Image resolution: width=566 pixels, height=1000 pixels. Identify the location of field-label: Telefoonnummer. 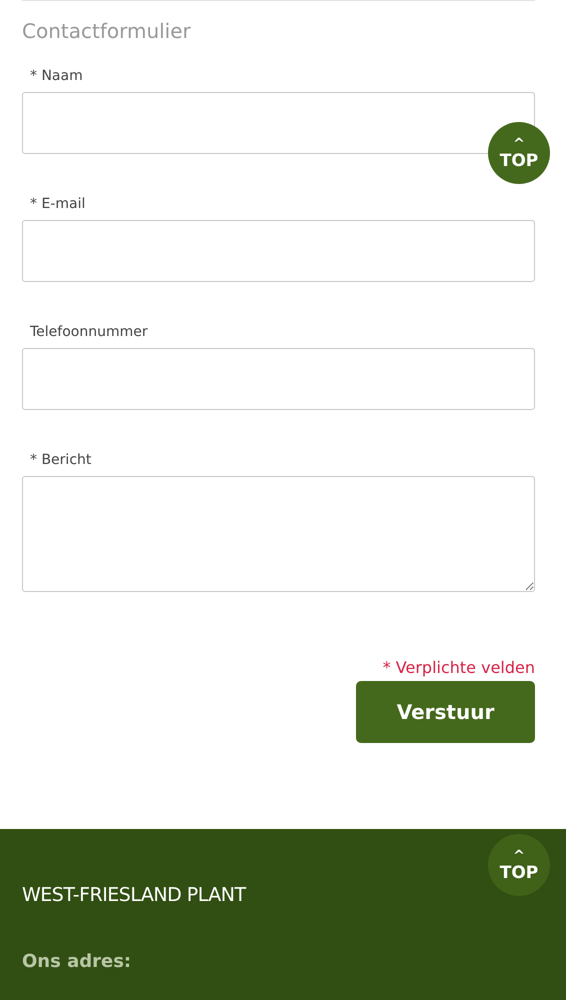
(89, 333).